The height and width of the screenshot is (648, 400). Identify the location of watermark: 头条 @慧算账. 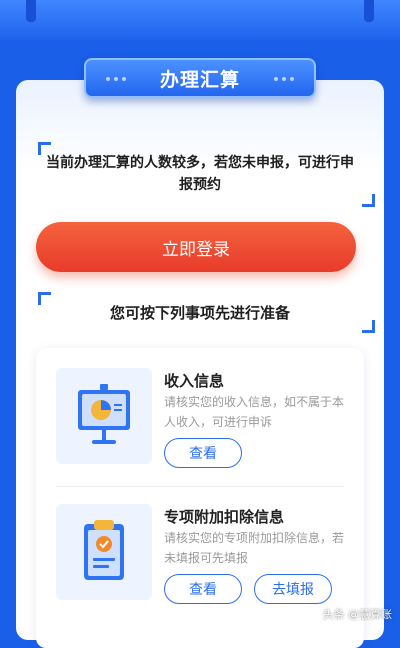
(357, 614).